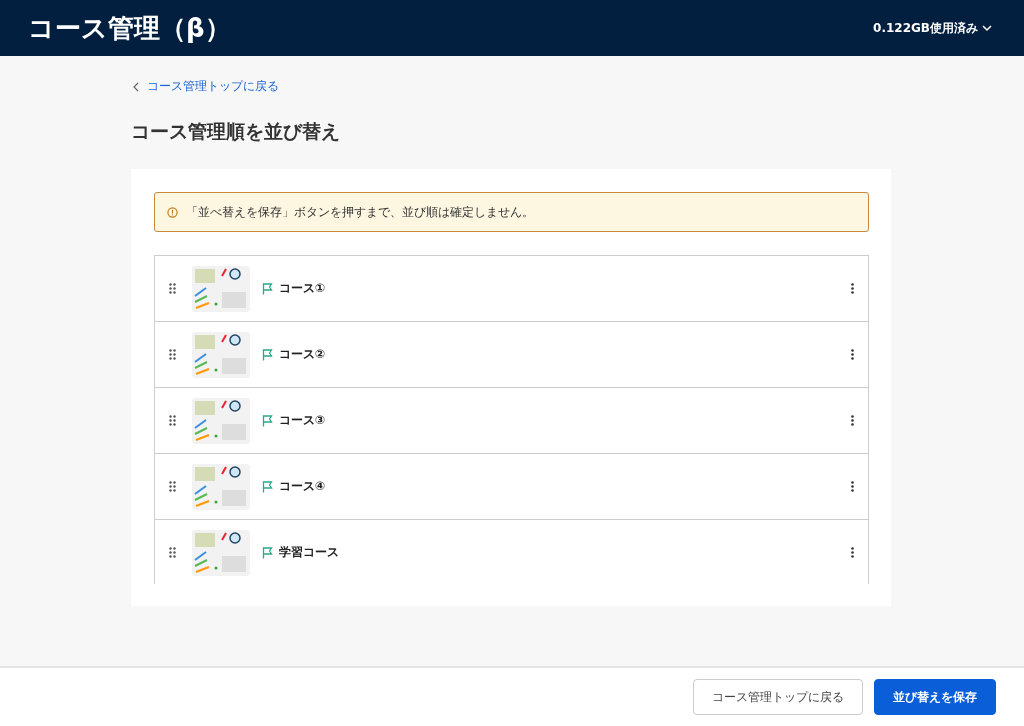  I want to click on chevron-left-icon, so click(136, 86).